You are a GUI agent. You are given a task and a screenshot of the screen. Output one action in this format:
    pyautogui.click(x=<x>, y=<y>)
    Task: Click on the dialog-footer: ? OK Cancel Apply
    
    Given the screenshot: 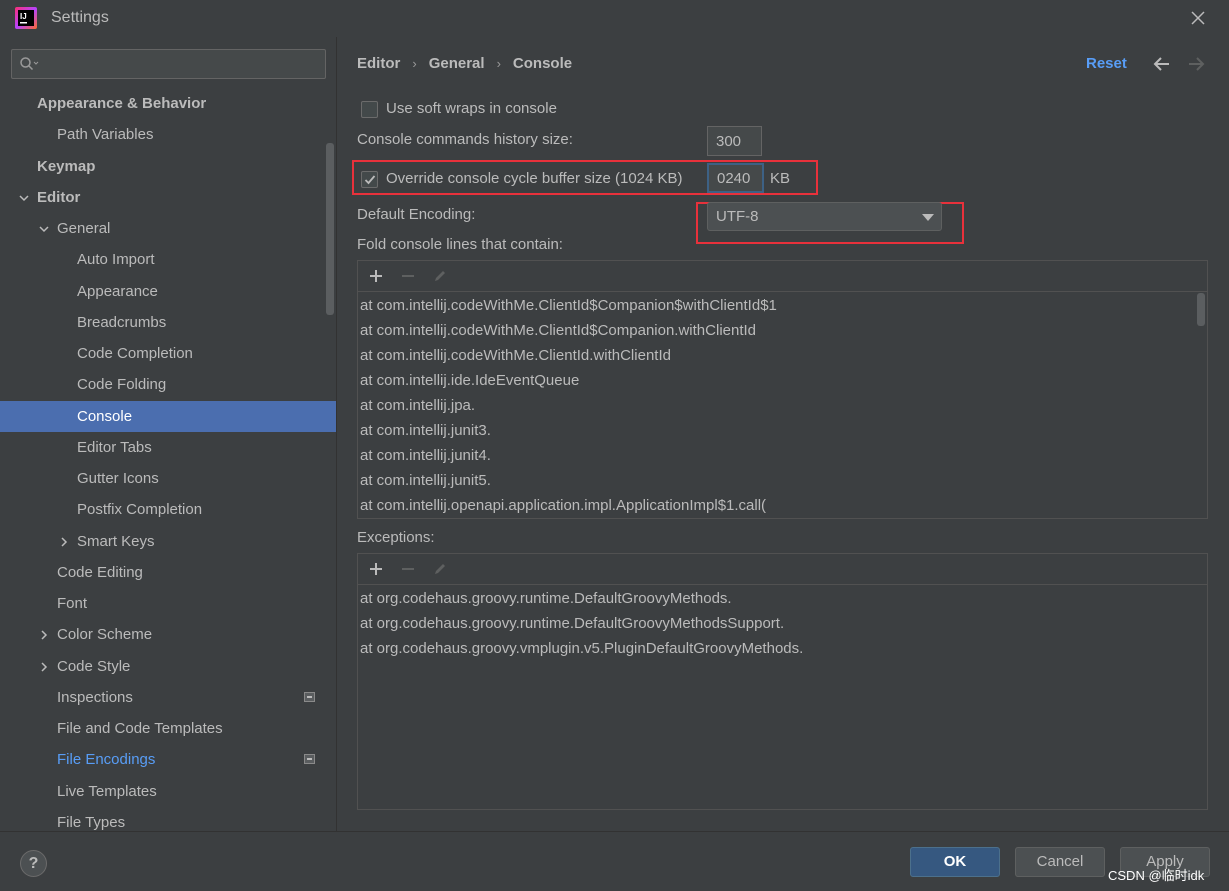 What is the action you would take?
    pyautogui.click(x=614, y=861)
    